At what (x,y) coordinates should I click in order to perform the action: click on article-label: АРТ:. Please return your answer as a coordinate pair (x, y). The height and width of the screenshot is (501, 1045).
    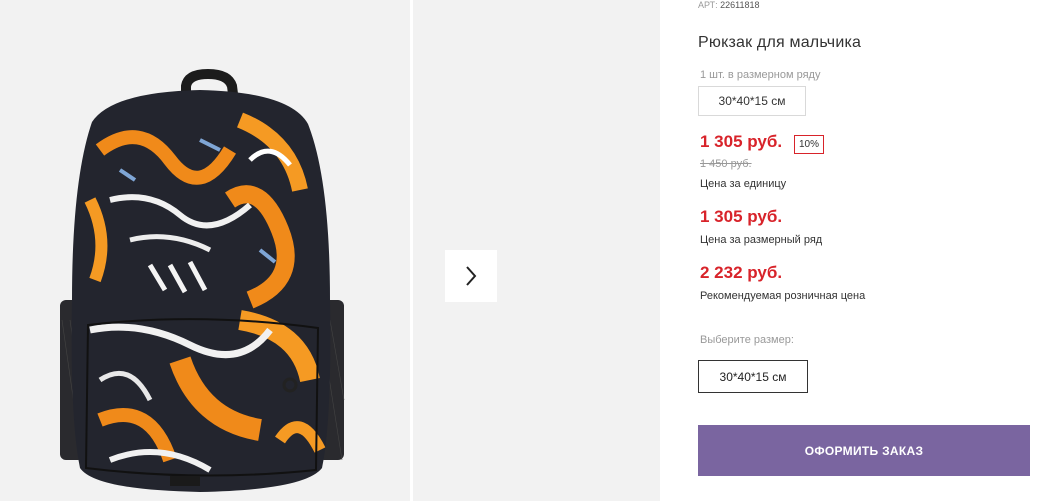
    Looking at the image, I should click on (708, 5).